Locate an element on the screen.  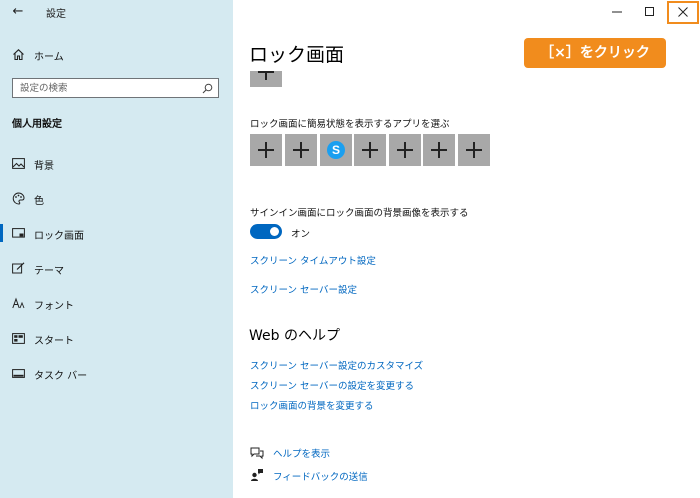
signin-background-toggle is located at coordinates (266, 231).